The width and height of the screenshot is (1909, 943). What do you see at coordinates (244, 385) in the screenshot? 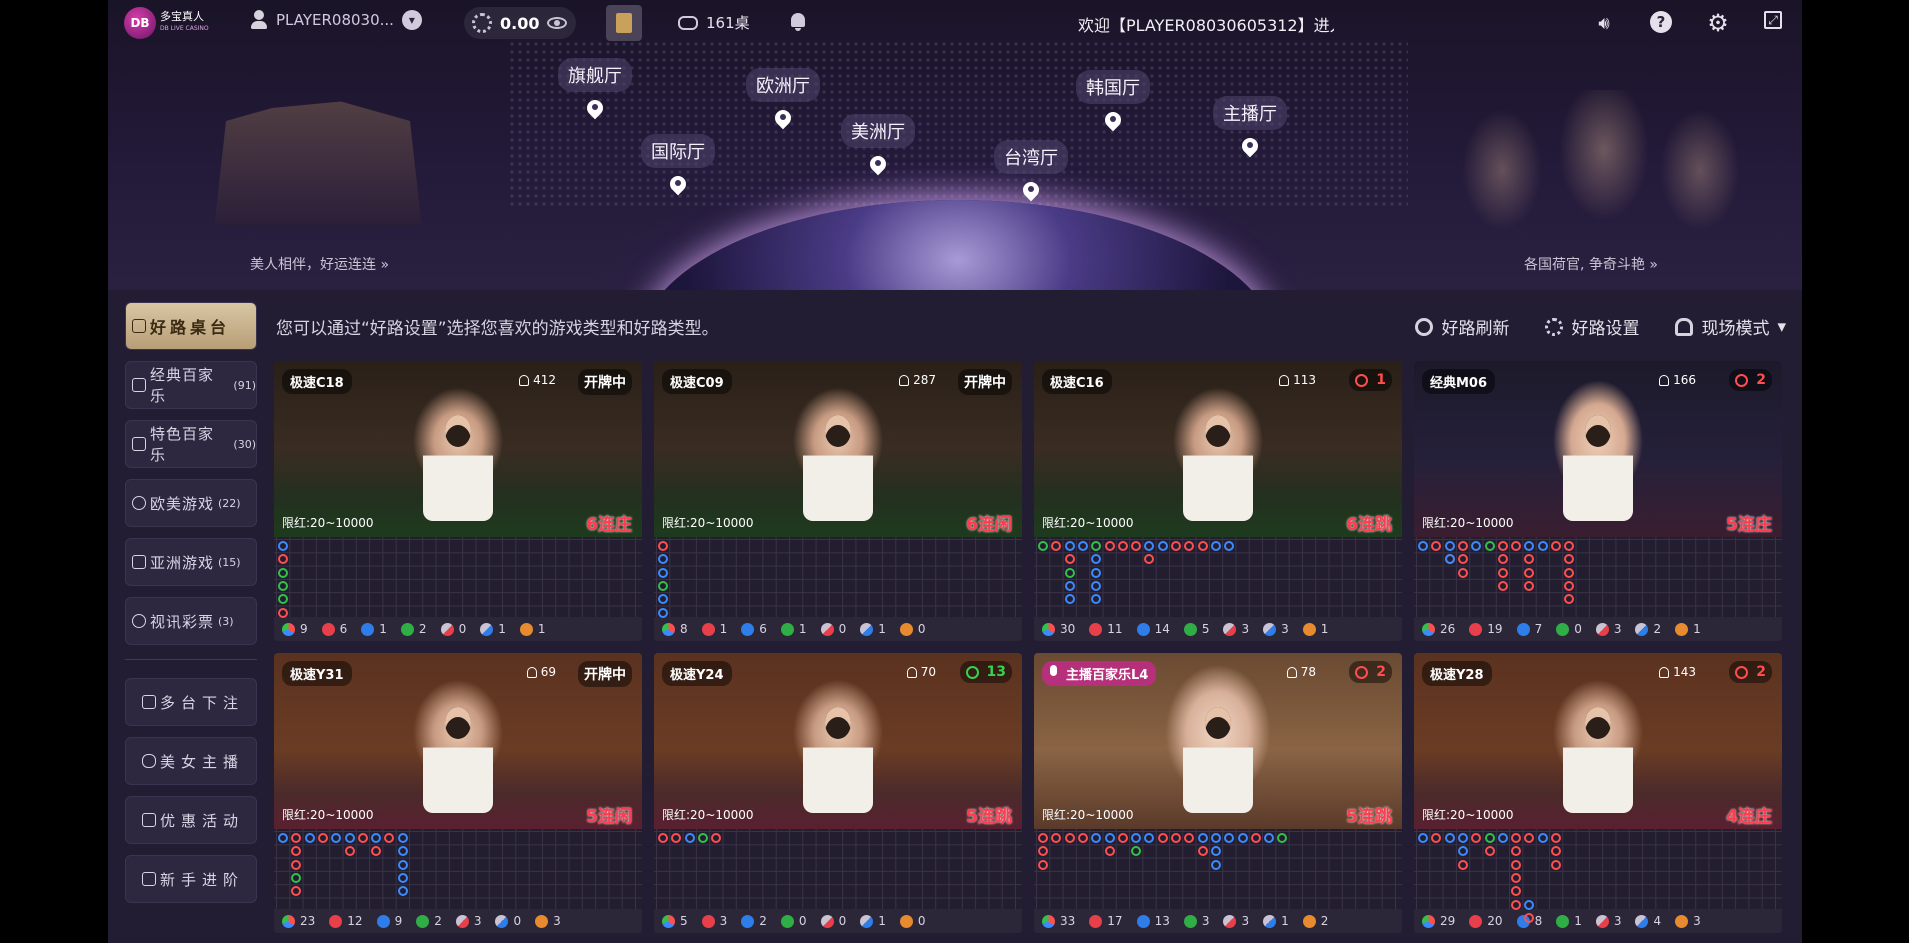
I see `sidebar-item-count: (91)` at bounding box center [244, 385].